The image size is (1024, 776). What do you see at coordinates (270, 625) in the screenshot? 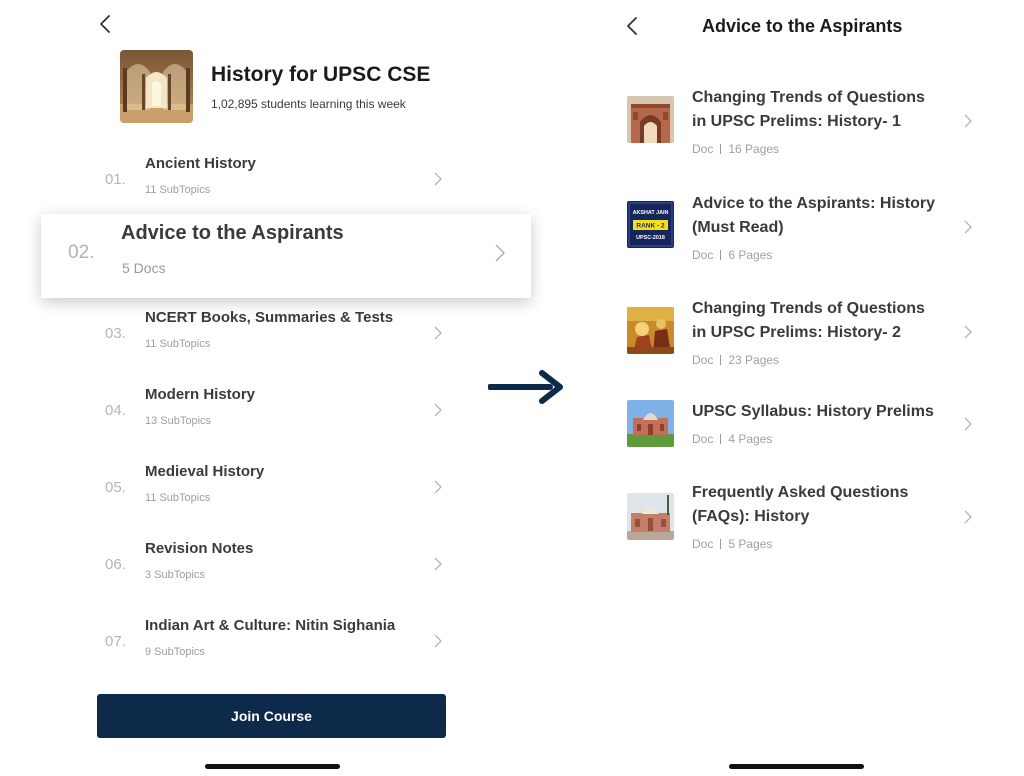
I see `topic-title: Indian Art & Culture: Nitin Sighania` at bounding box center [270, 625].